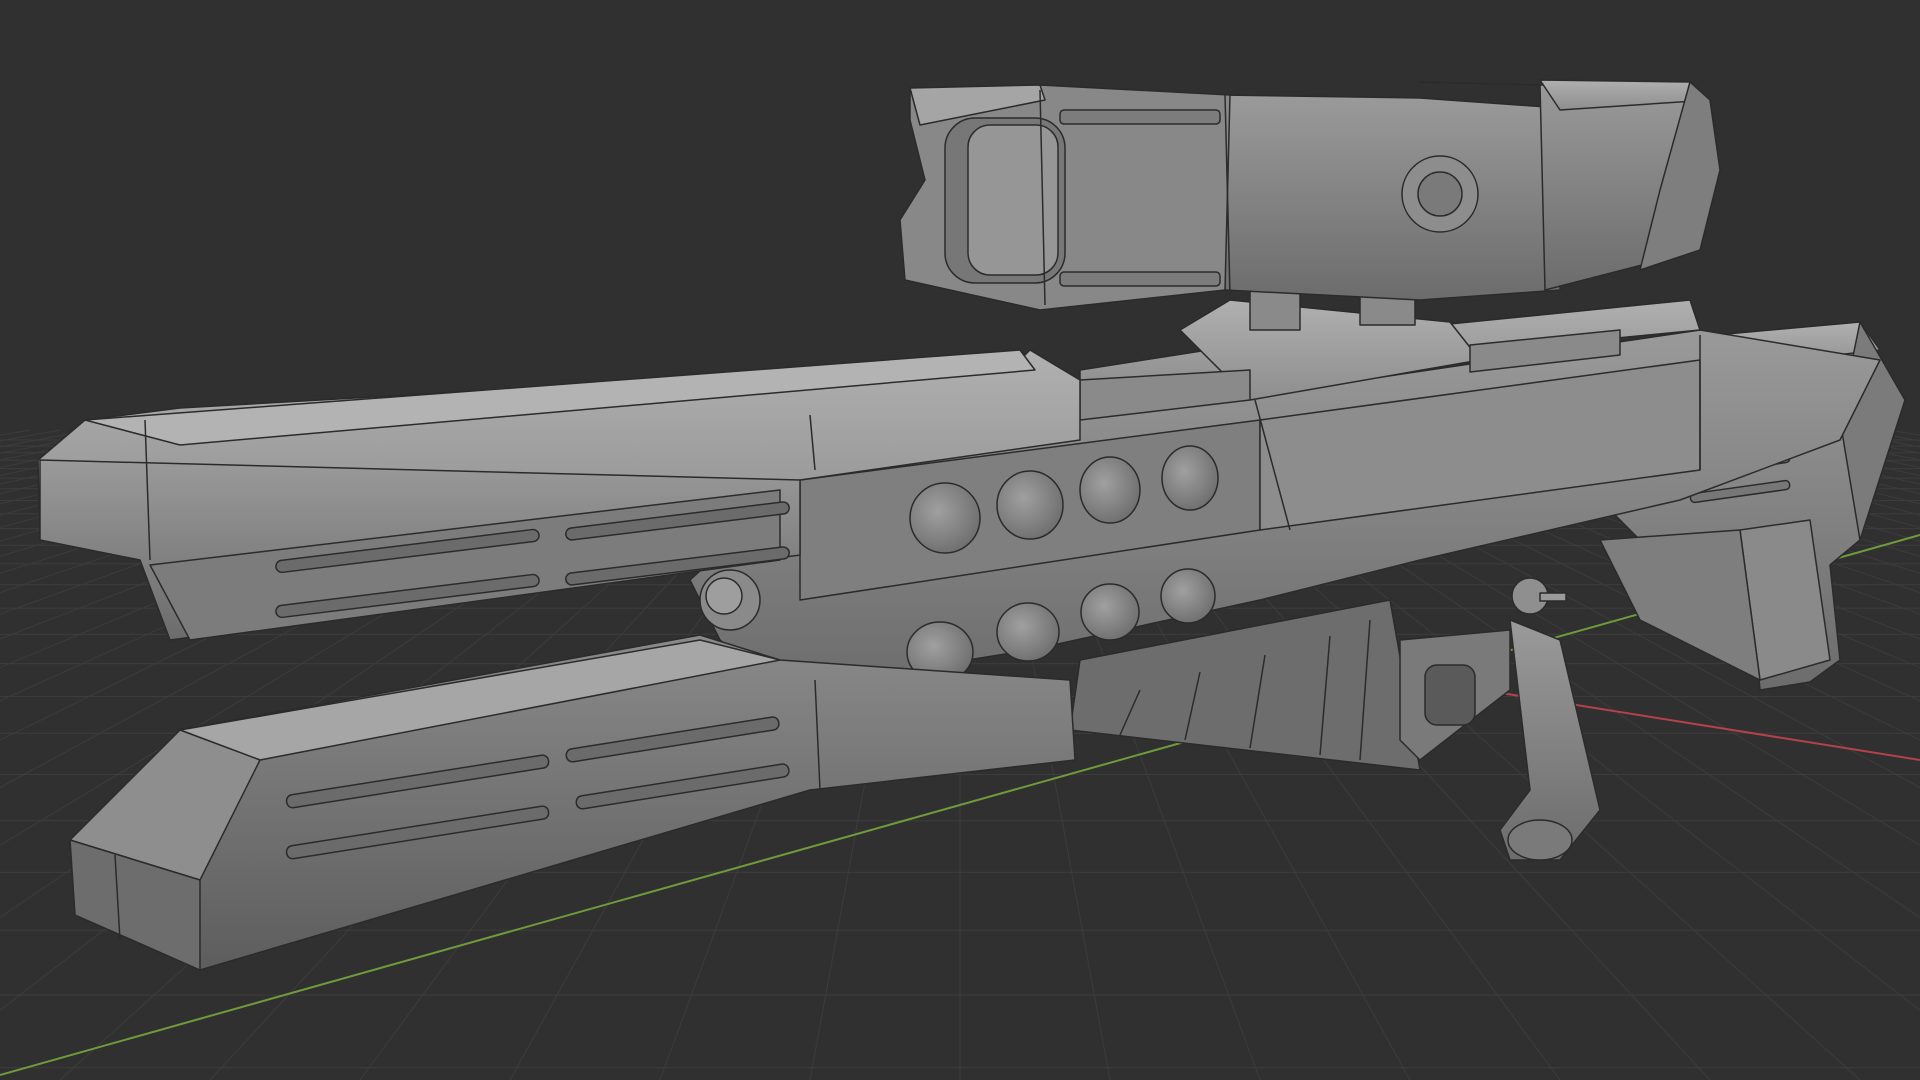 The height and width of the screenshot is (1080, 1920). I want to click on trigger-guard, so click(1455, 695).